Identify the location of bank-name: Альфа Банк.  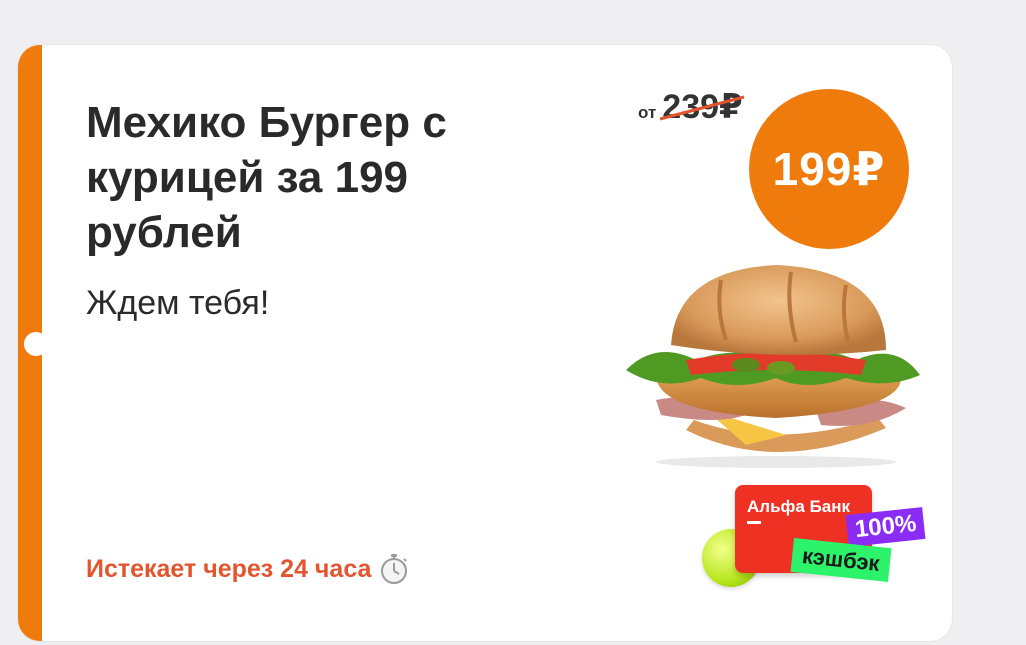
(799, 506).